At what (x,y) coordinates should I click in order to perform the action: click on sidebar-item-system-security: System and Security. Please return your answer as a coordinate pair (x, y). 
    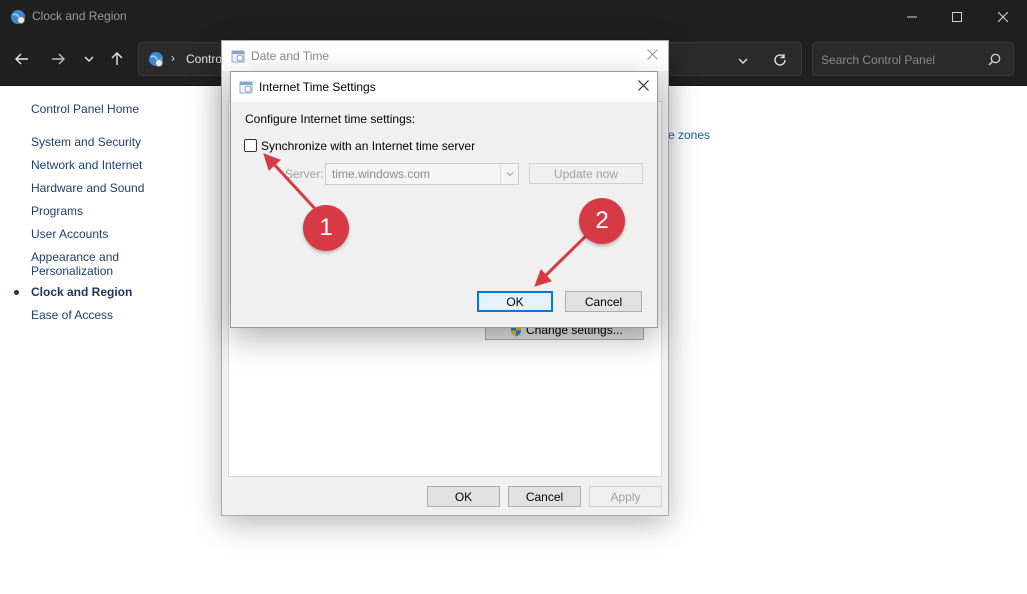
    Looking at the image, I should click on (86, 142).